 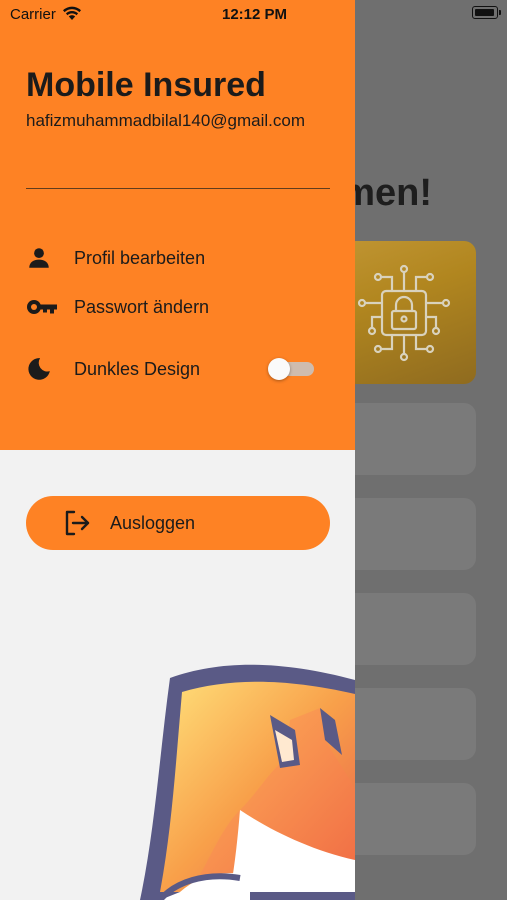 I want to click on status-bar: Carrier 12:12 PM, so click(x=253, y=15).